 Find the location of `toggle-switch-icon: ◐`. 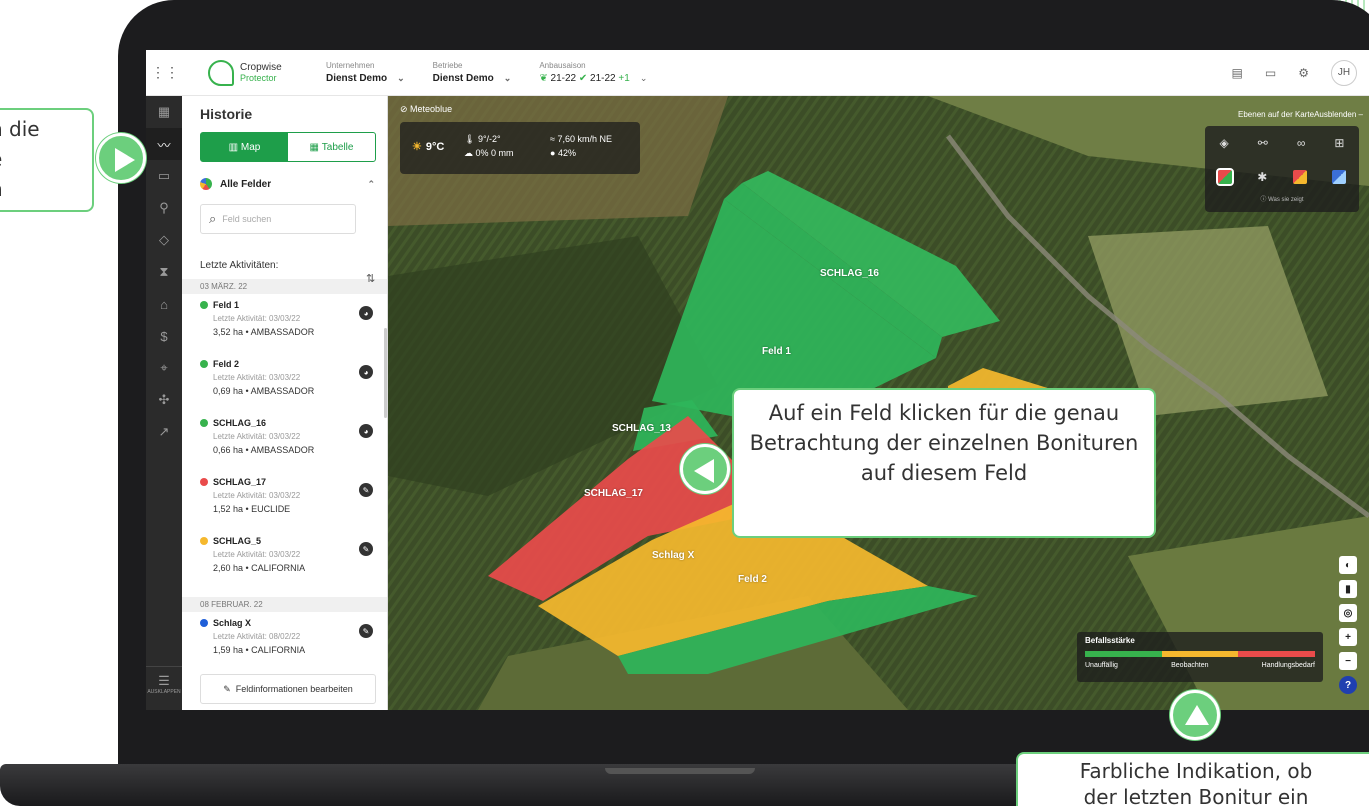

toggle-switch-icon: ◐ is located at coordinates (1348, 565).